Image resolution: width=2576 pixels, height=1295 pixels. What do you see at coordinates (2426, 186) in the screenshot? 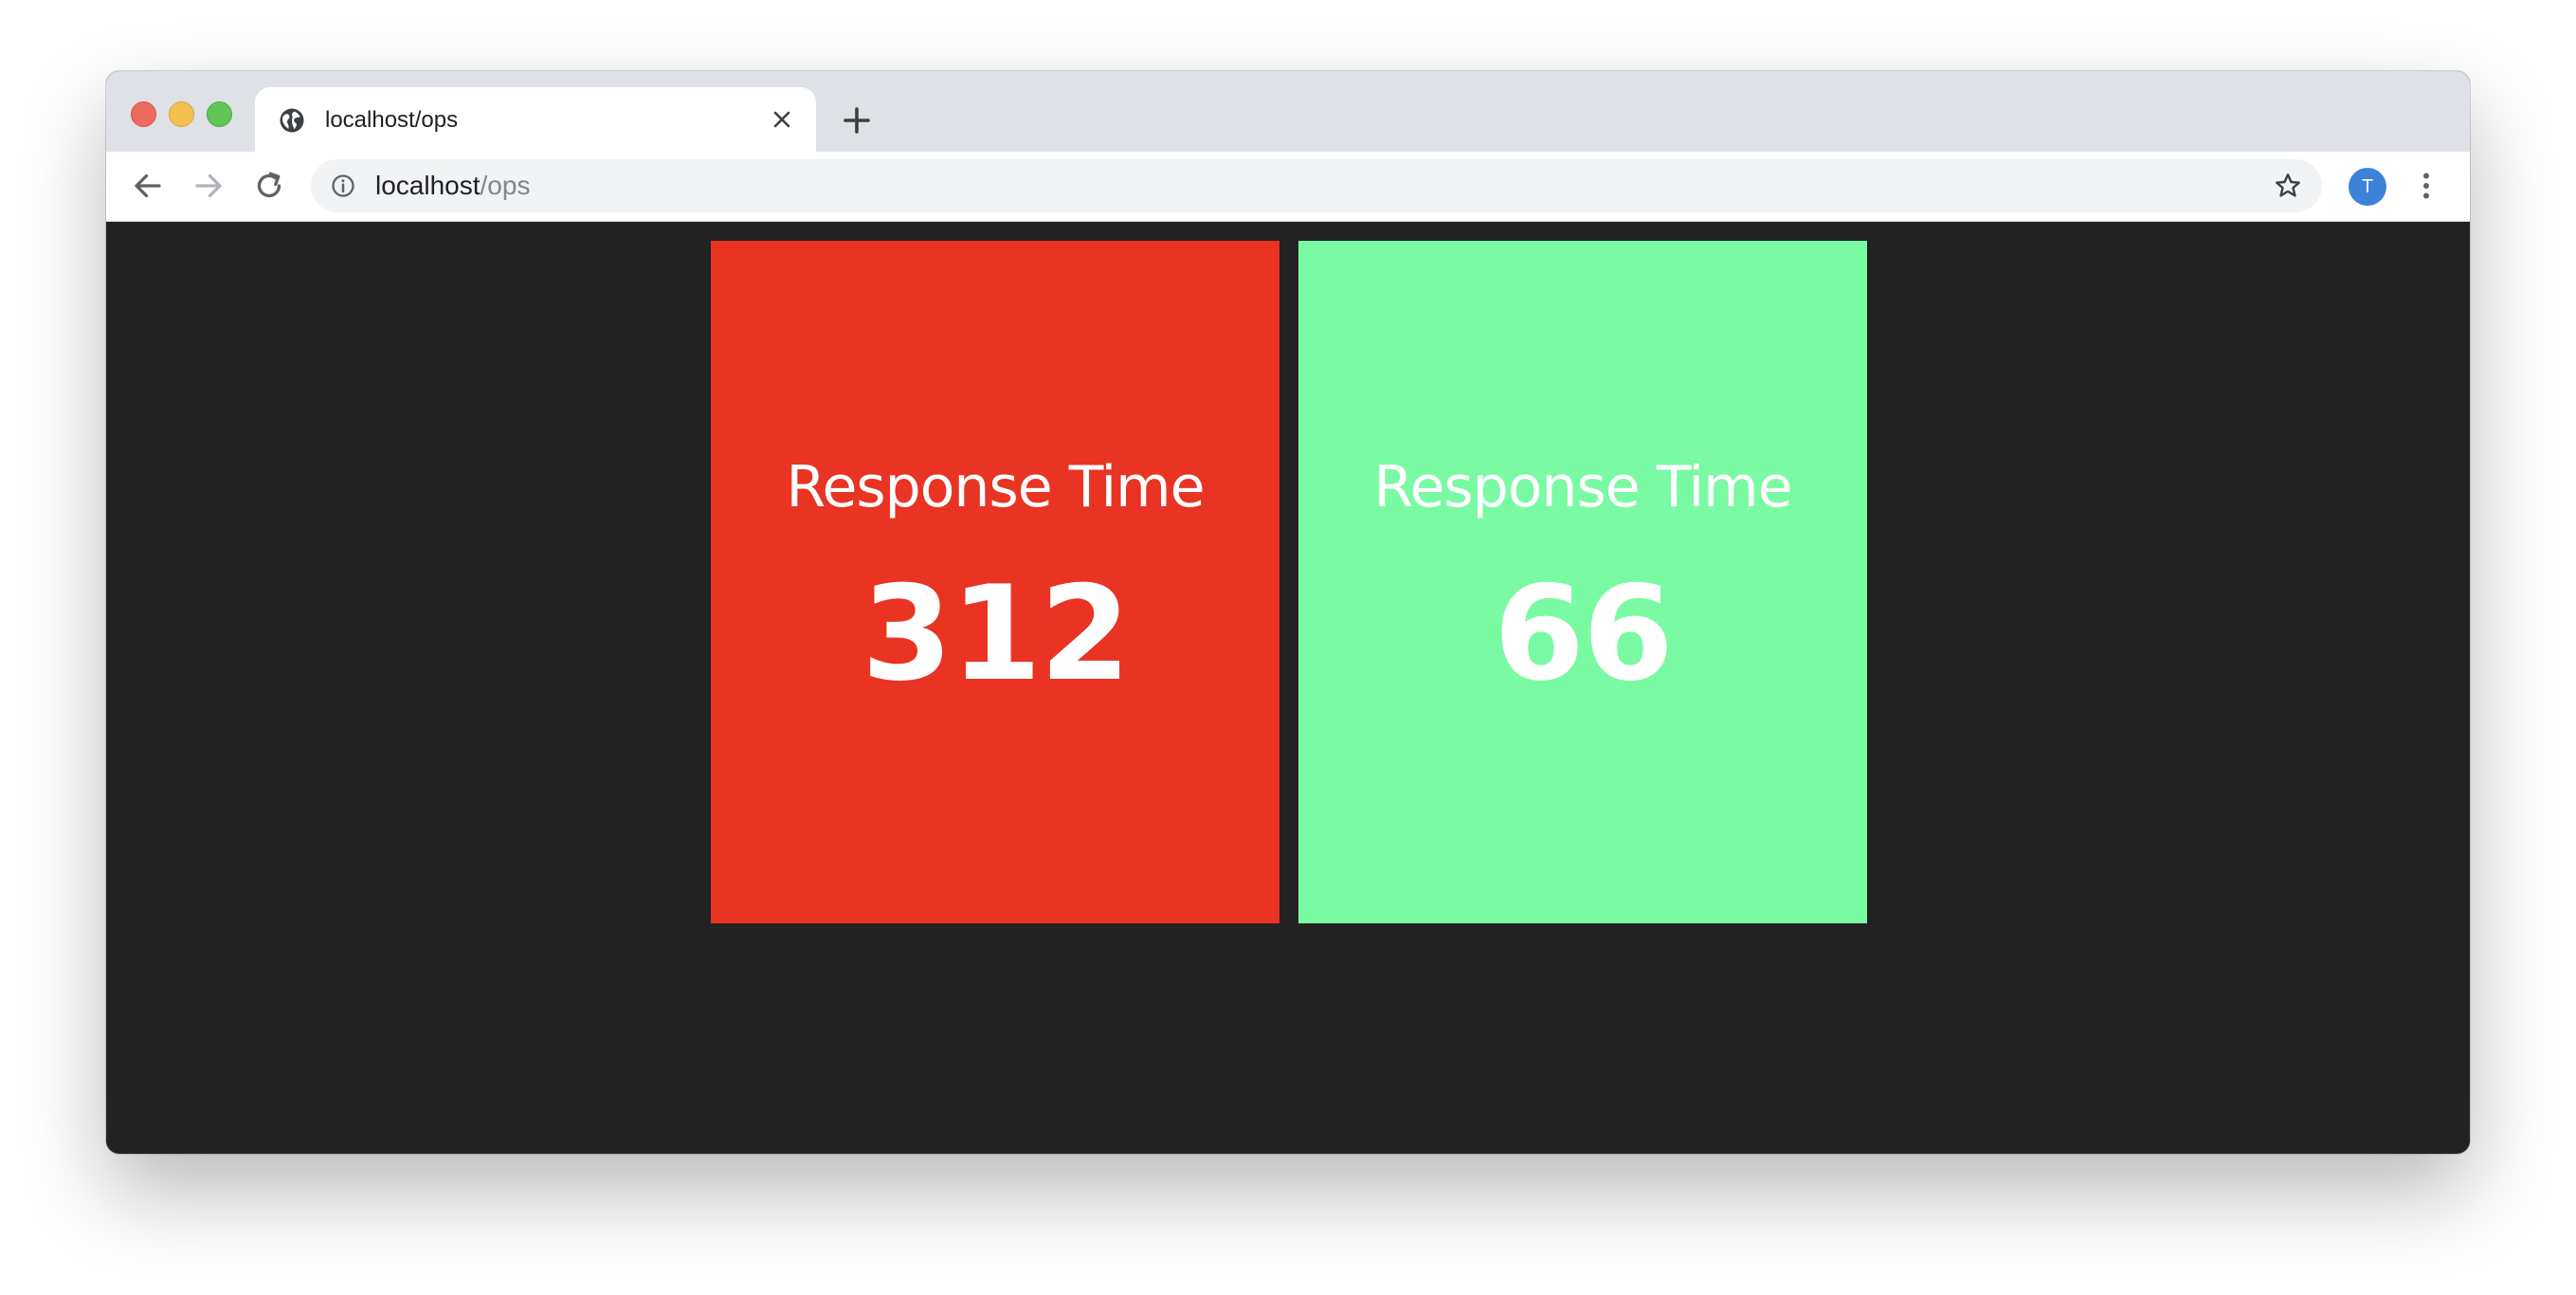
I see `more-vertical-icon` at bounding box center [2426, 186].